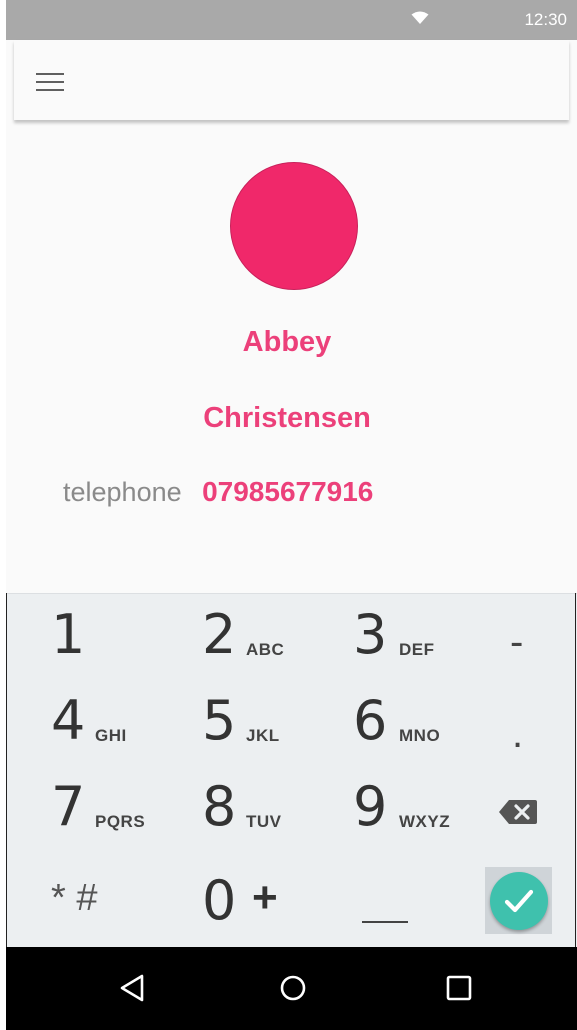 Image resolution: width=577 pixels, height=1030 pixels. I want to click on recents-square-icon, so click(459, 988).